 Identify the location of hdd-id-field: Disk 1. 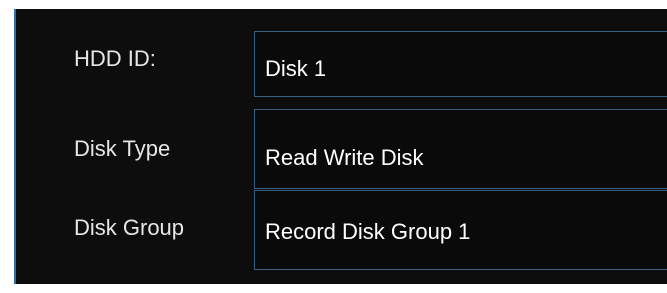
(460, 64).